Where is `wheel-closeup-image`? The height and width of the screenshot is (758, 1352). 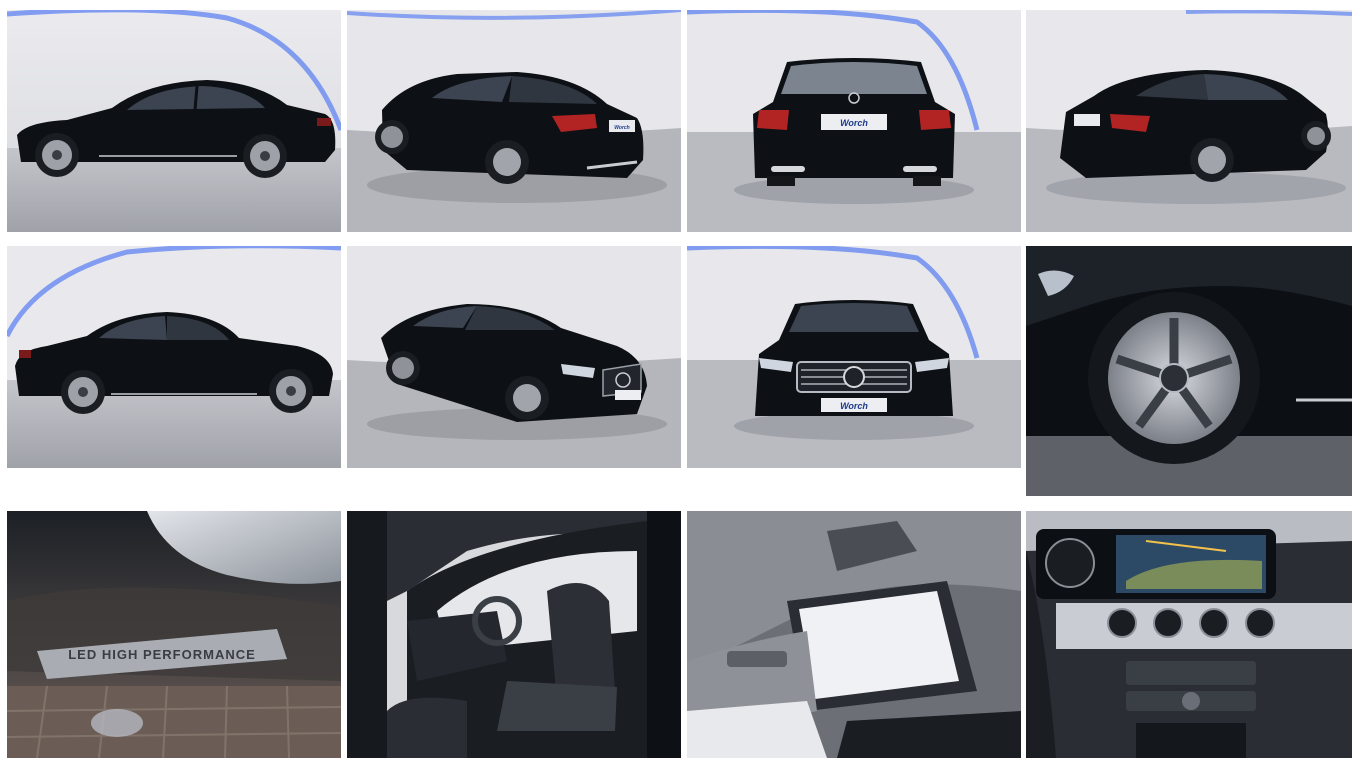
wheel-closeup-image is located at coordinates (1189, 371).